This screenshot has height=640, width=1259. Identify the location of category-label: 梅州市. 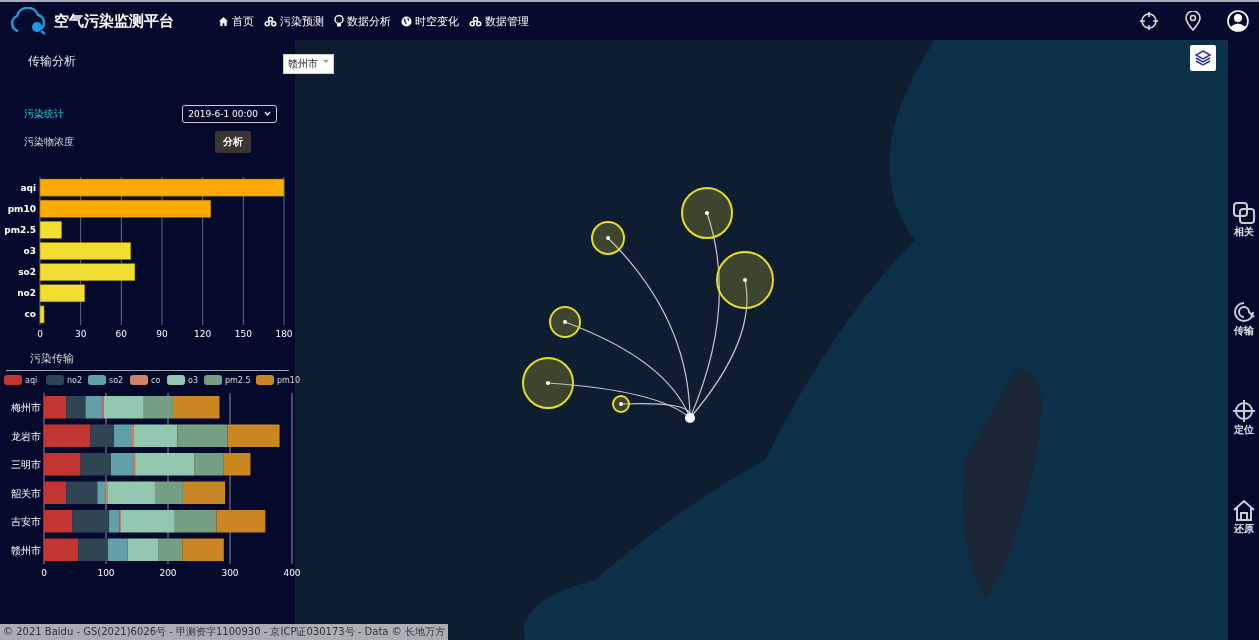
(26, 408).